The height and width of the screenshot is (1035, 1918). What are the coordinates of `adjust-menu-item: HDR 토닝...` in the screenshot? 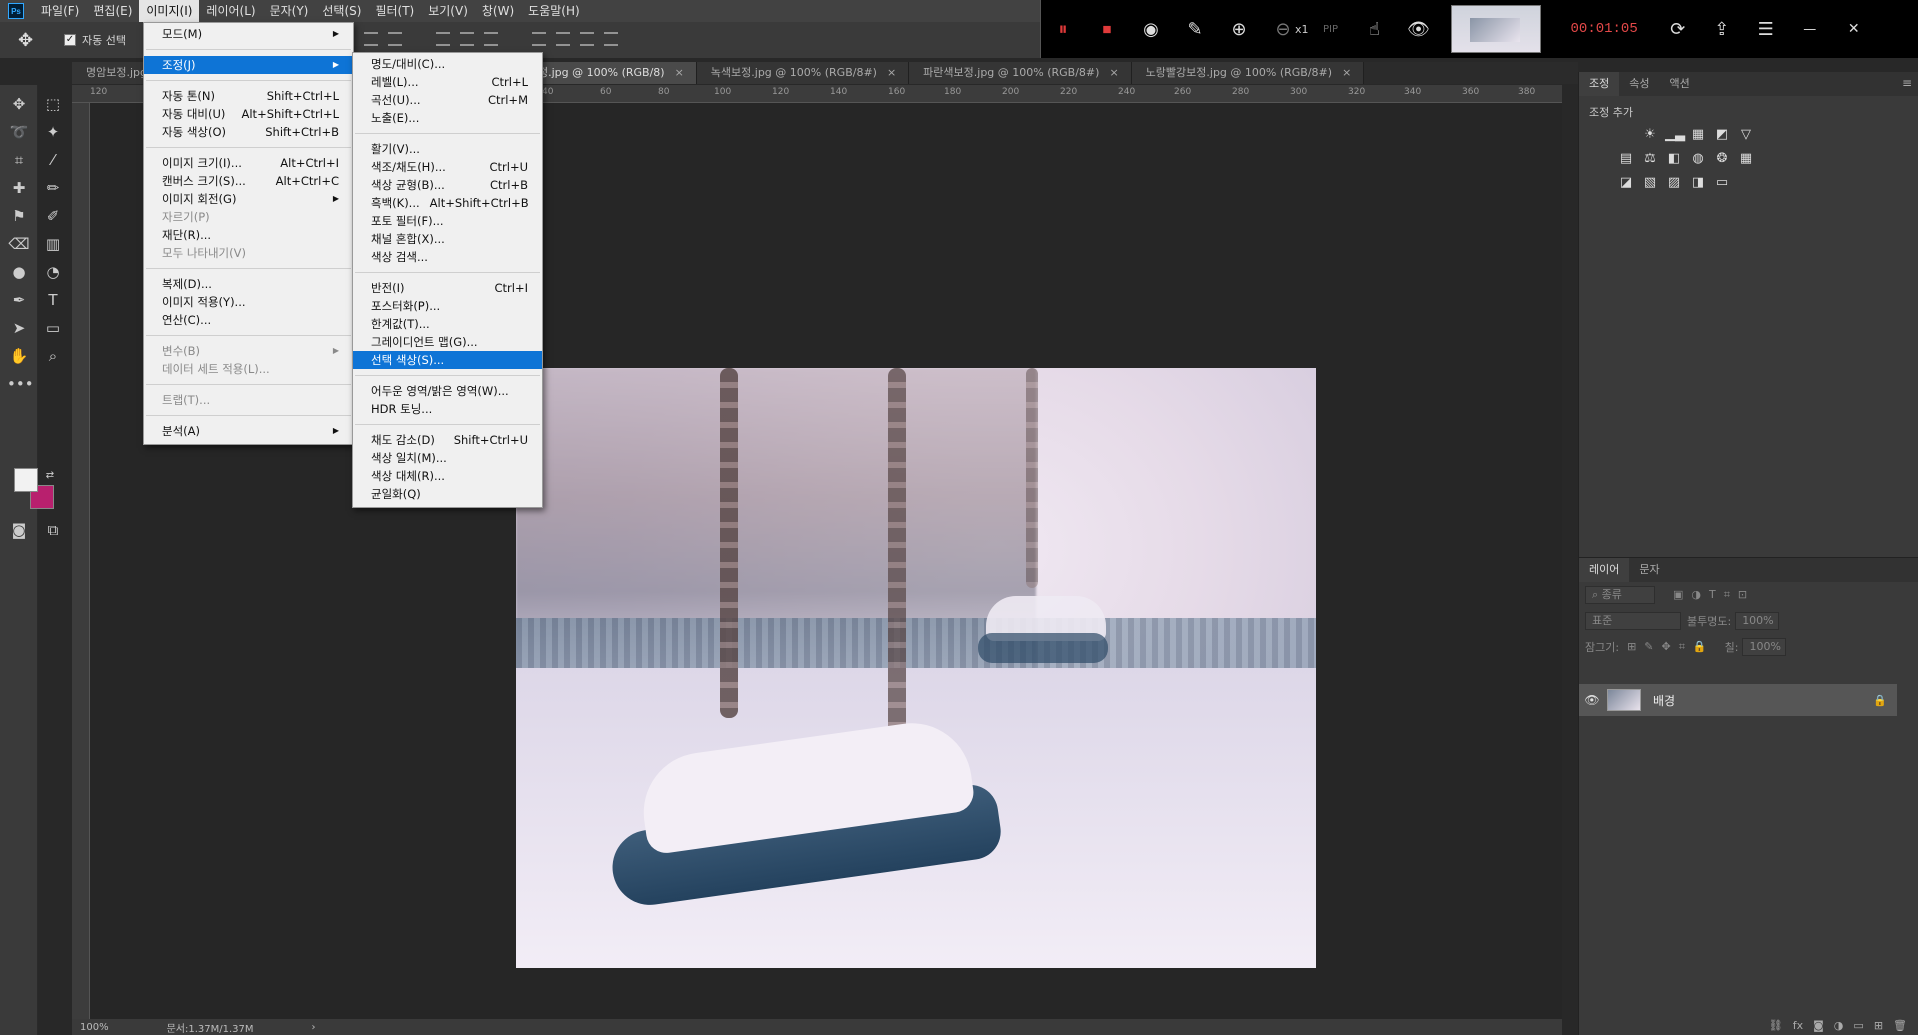 It's located at (447, 409).